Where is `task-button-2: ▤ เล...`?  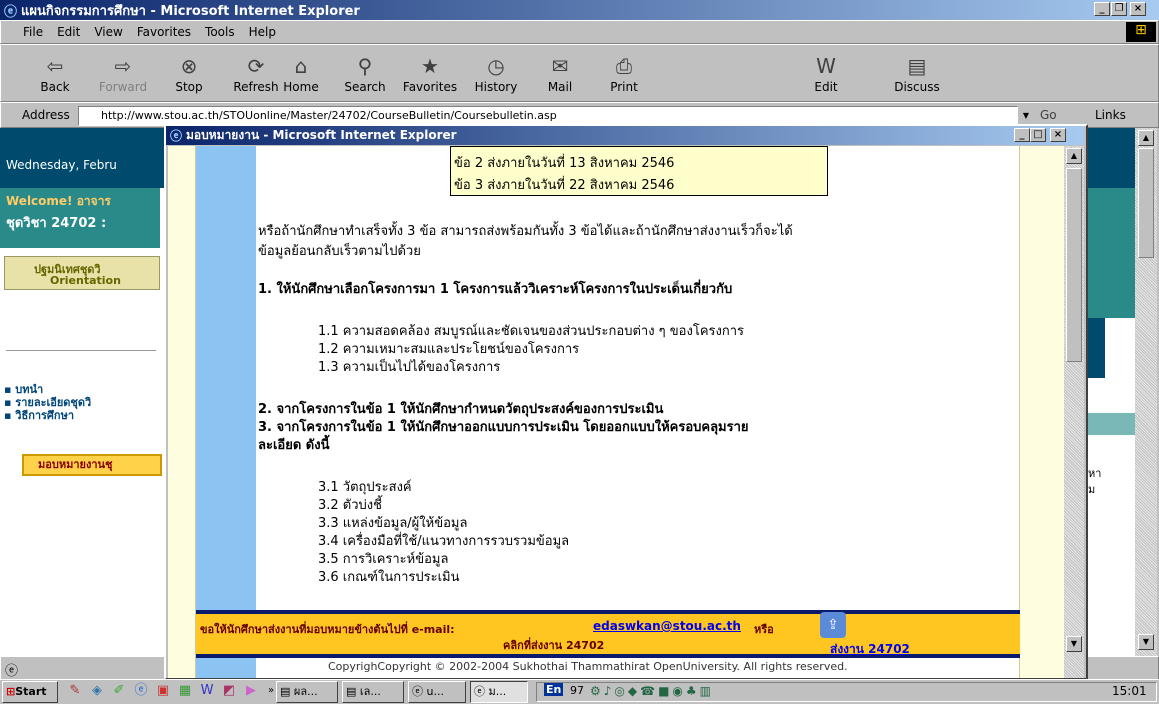 task-button-2: ▤ เล... is located at coordinates (373, 692).